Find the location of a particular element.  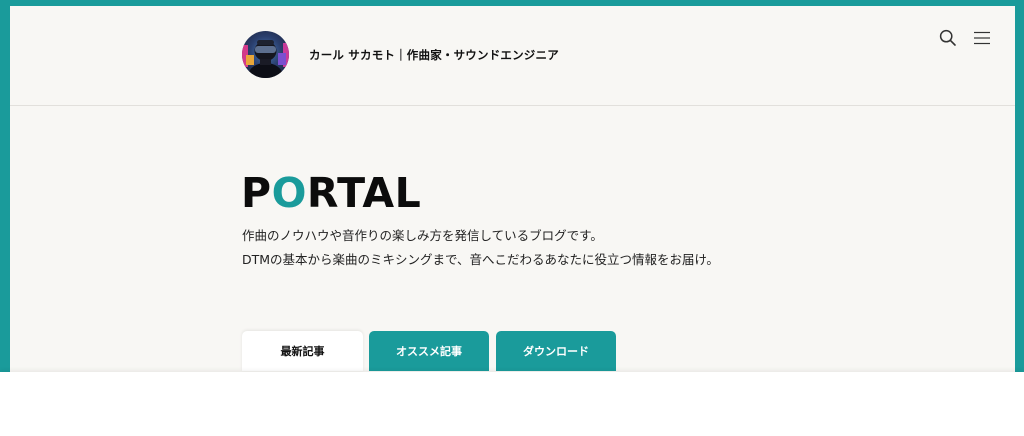

tab-latest-articles: 最新記事 is located at coordinates (302, 351).